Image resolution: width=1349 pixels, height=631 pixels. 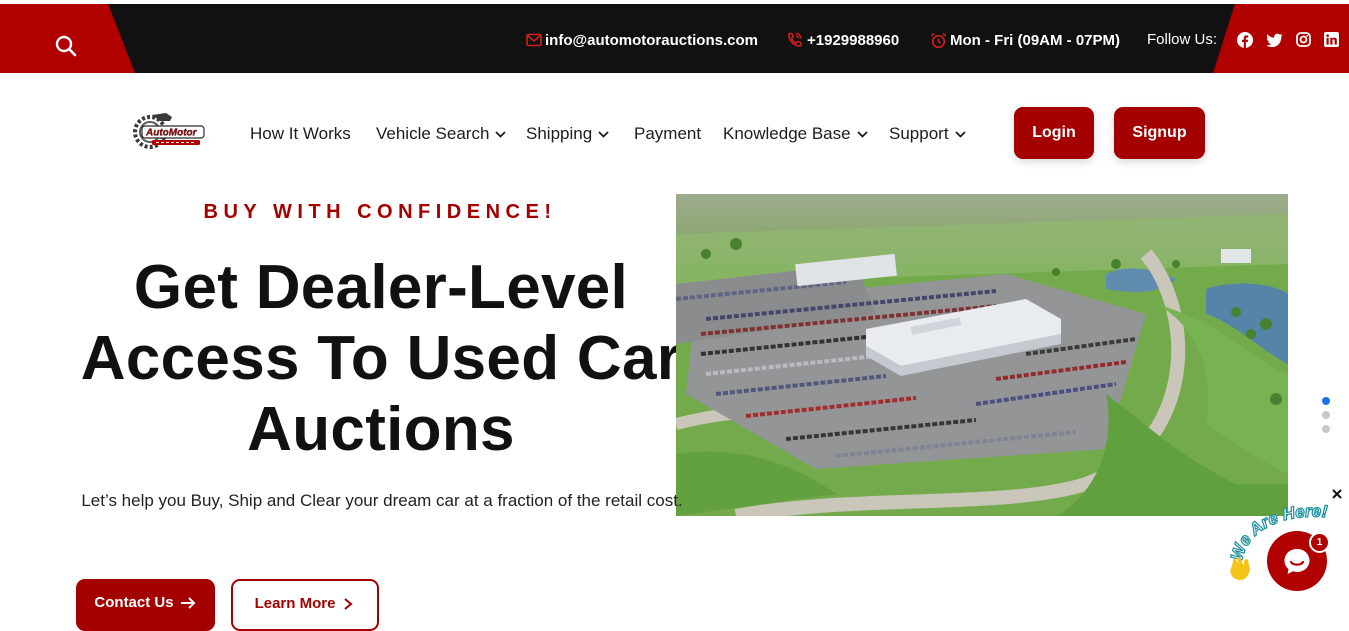 I want to click on contact-email: info@automotorauctions.com, so click(x=642, y=40).